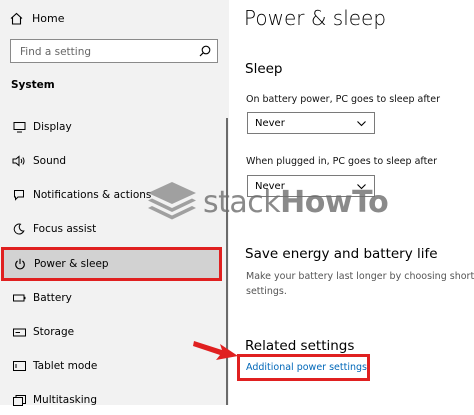  Describe the element at coordinates (315, 18) in the screenshot. I see `page-title: Power & sleep` at that location.